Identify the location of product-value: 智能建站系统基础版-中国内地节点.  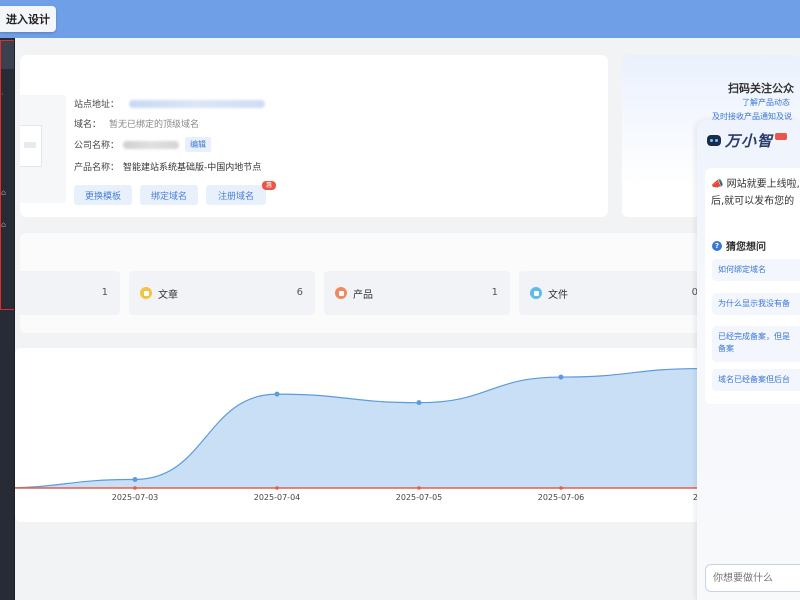
(192, 168).